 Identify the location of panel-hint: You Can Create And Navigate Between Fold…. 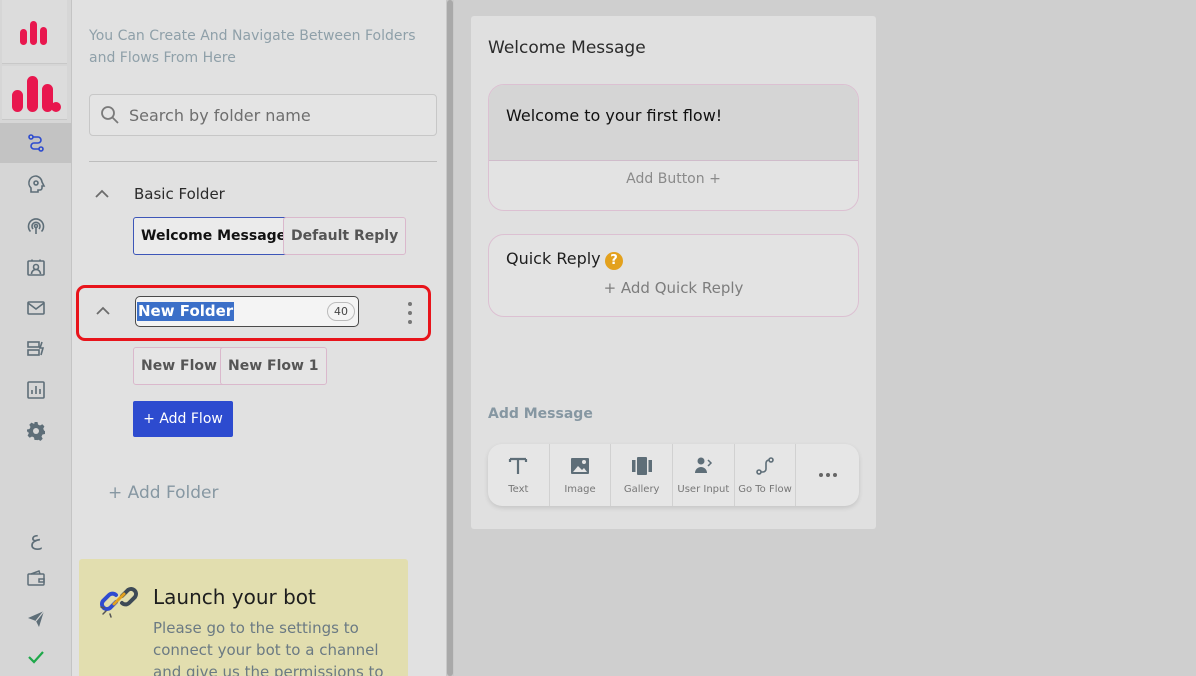
(252, 47).